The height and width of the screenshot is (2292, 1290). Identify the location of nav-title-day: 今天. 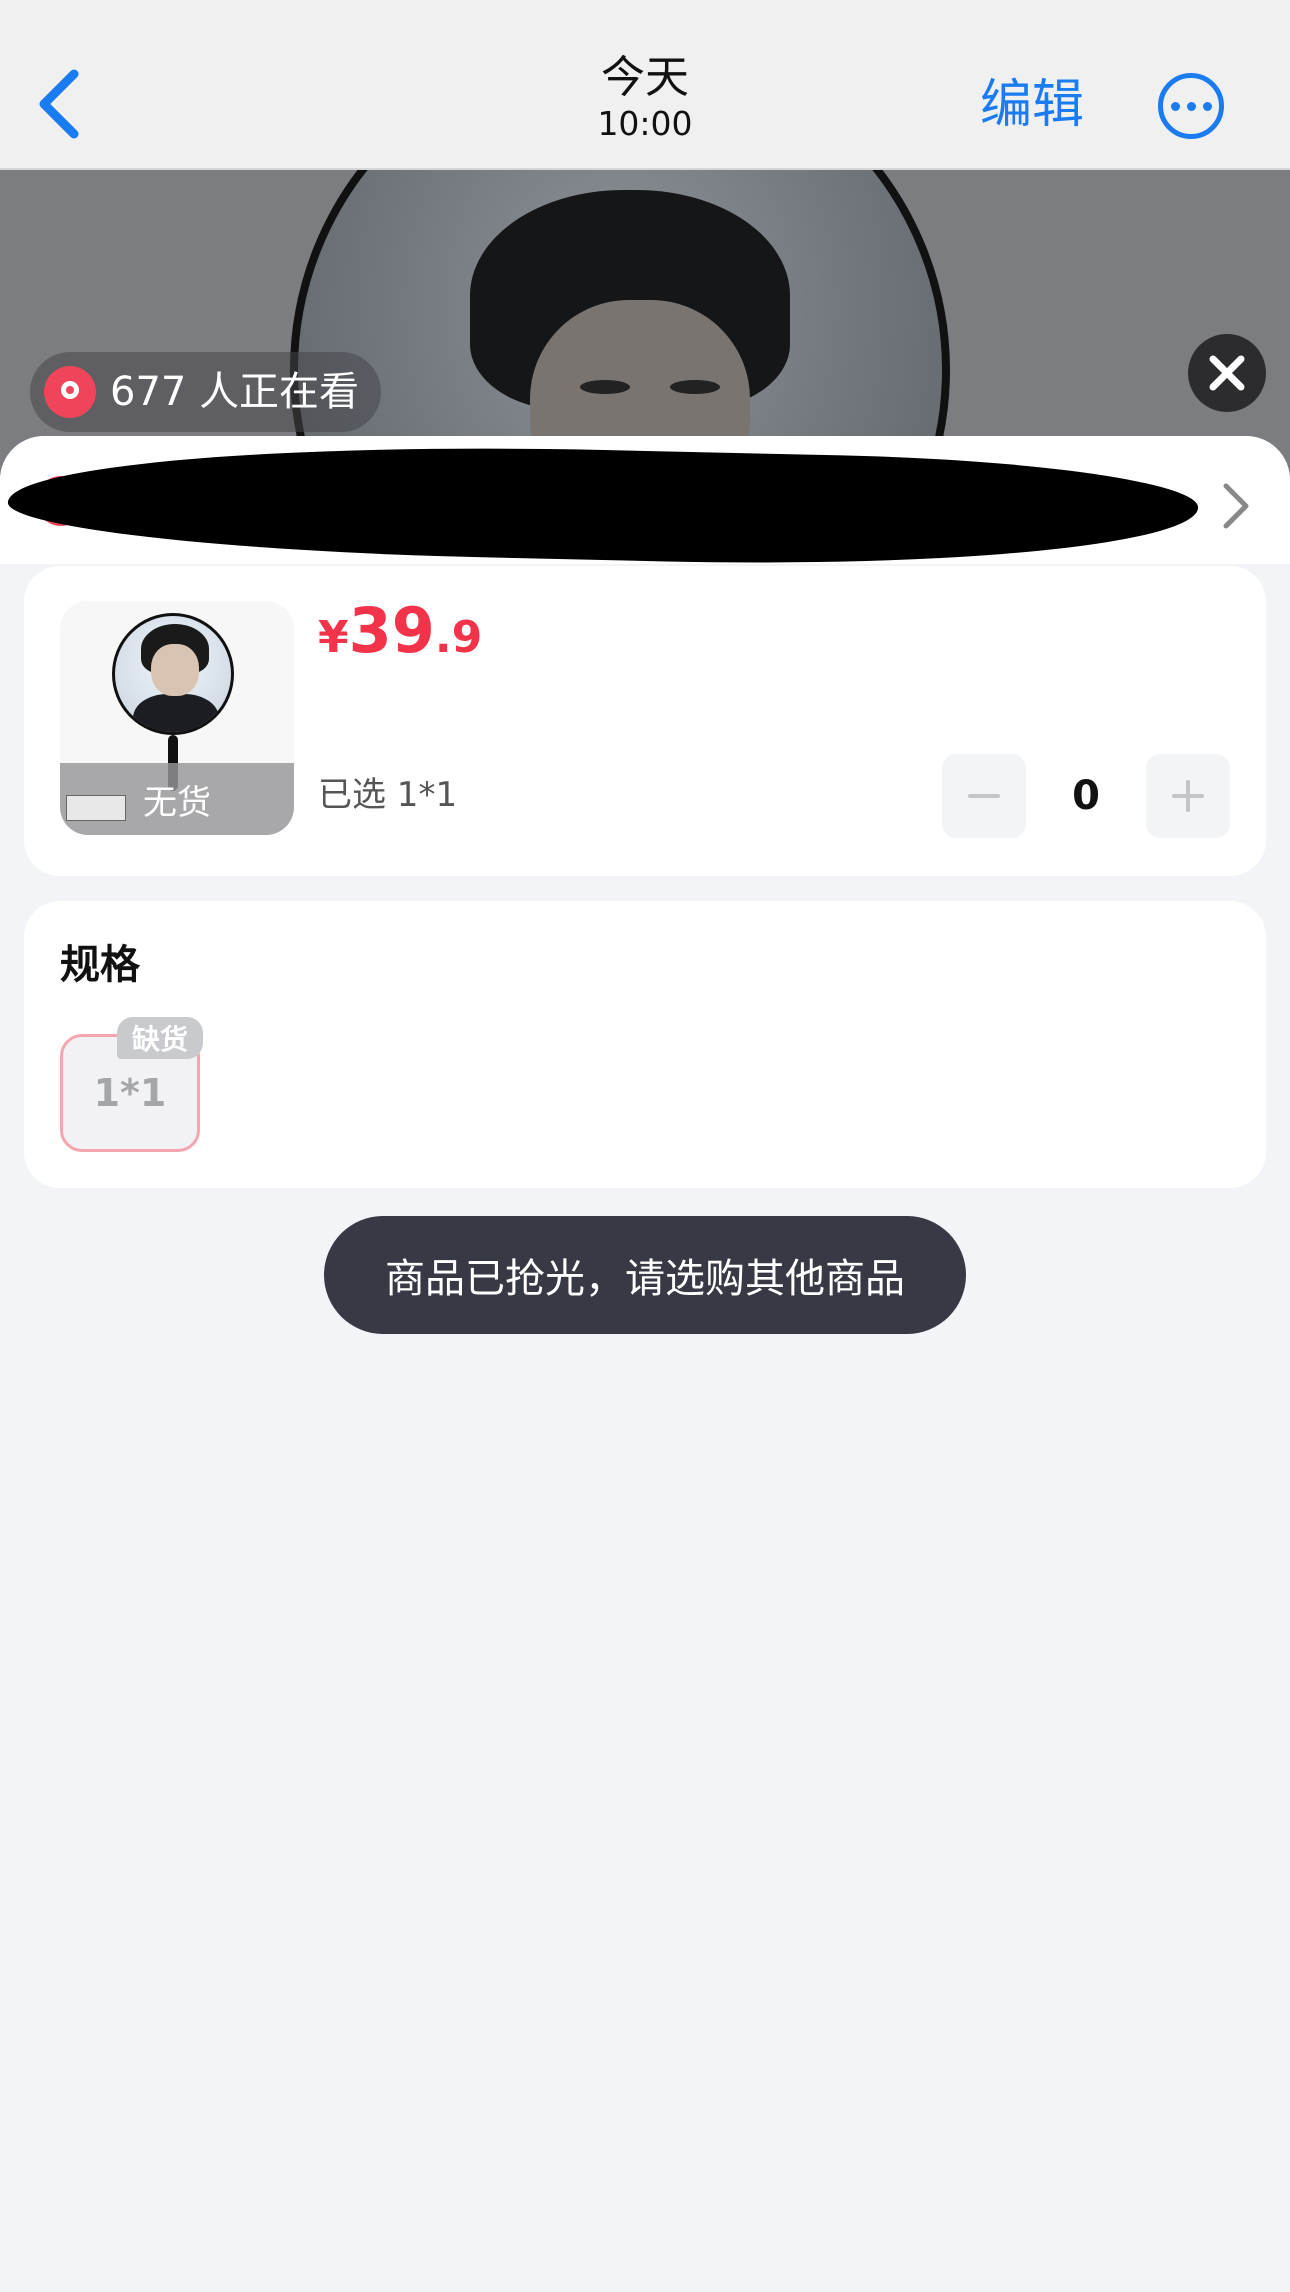
(645, 77).